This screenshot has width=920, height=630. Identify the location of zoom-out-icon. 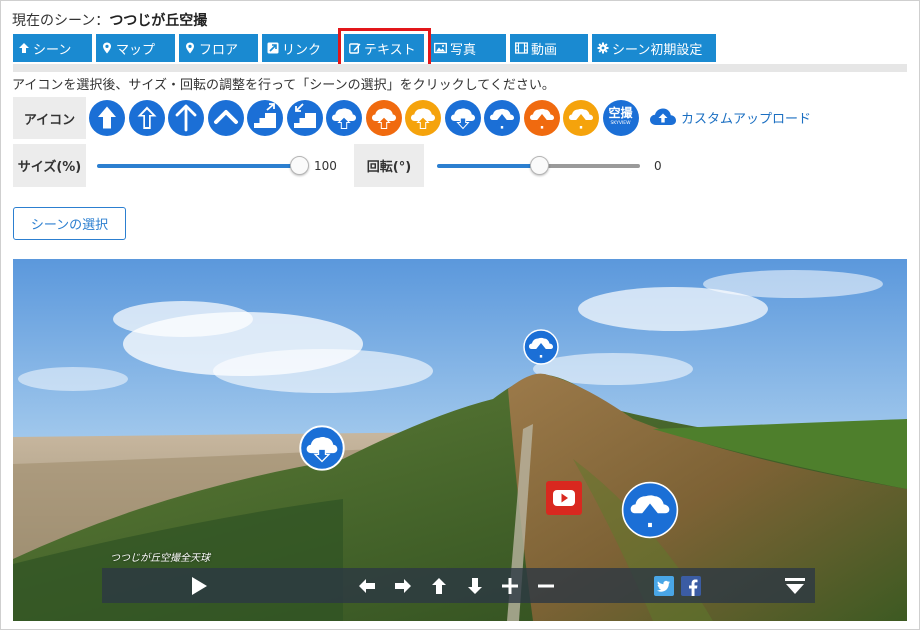
(546, 585).